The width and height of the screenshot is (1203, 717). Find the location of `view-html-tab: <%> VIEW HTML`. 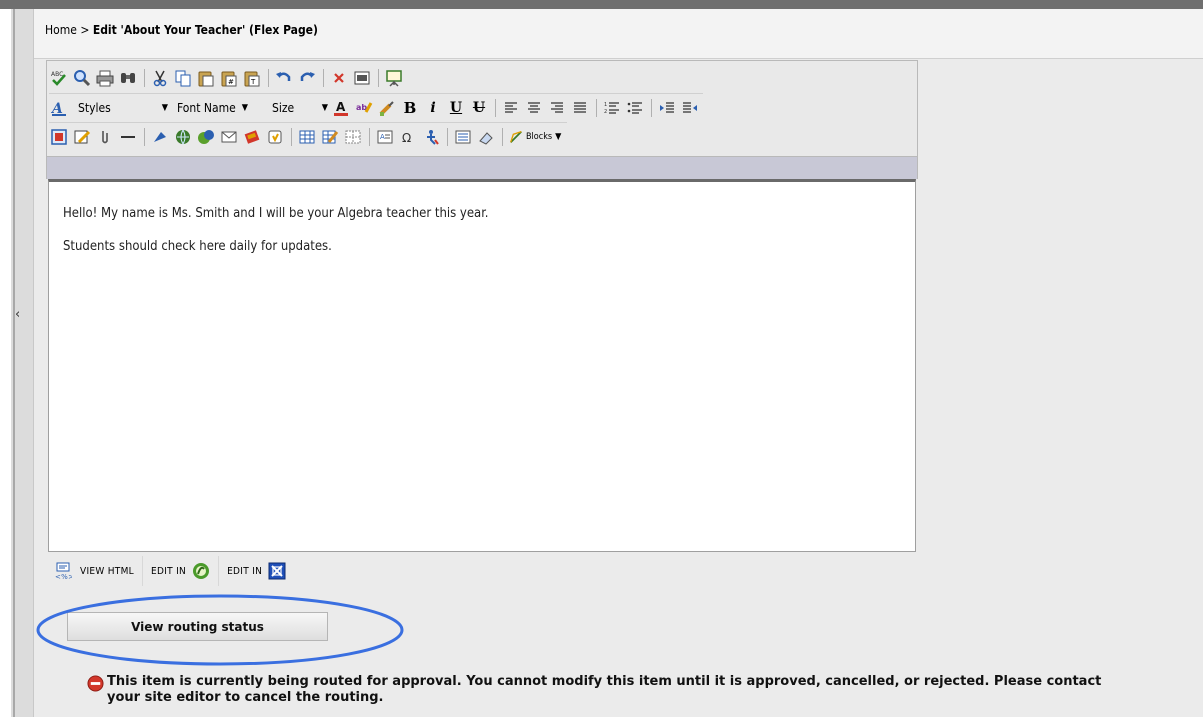

view-html-tab: <%> VIEW HTML is located at coordinates (94, 571).